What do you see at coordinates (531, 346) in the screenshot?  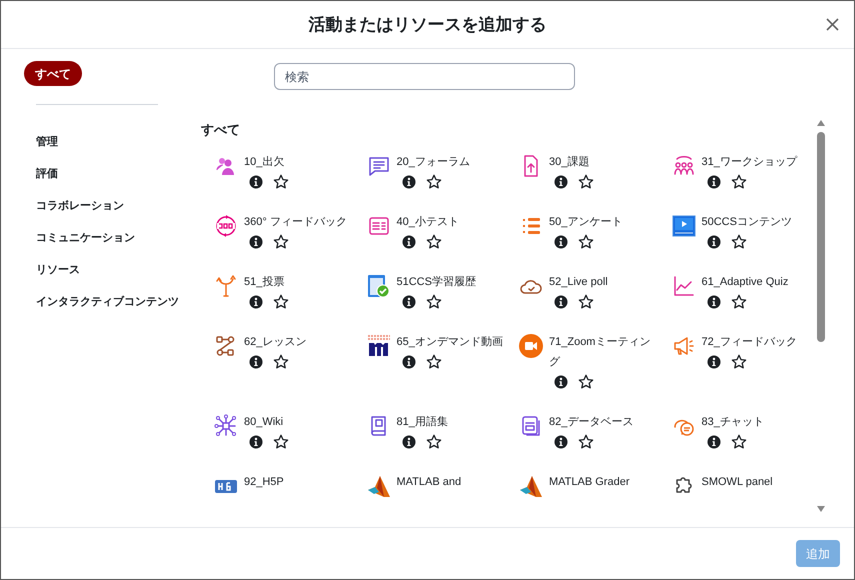 I see `video-camera-icon` at bounding box center [531, 346].